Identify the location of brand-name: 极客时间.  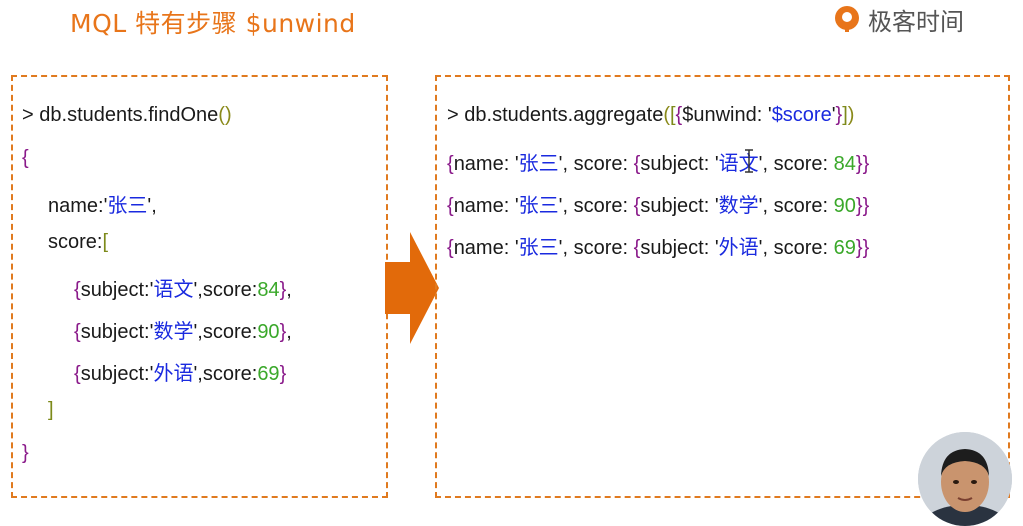
(916, 21).